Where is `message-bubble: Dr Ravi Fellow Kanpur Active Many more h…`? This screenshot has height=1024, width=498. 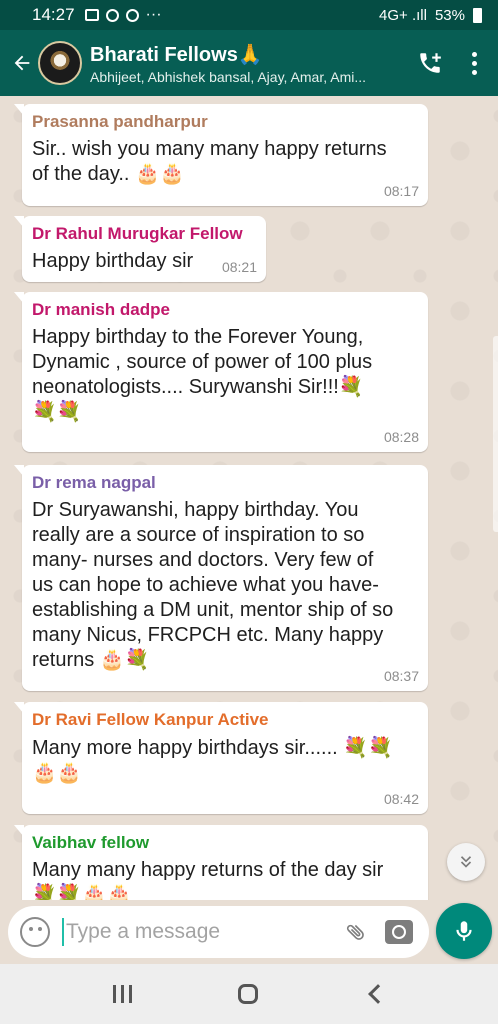
message-bubble: Dr Ravi Fellow Kanpur Active Many more h… is located at coordinates (221, 758).